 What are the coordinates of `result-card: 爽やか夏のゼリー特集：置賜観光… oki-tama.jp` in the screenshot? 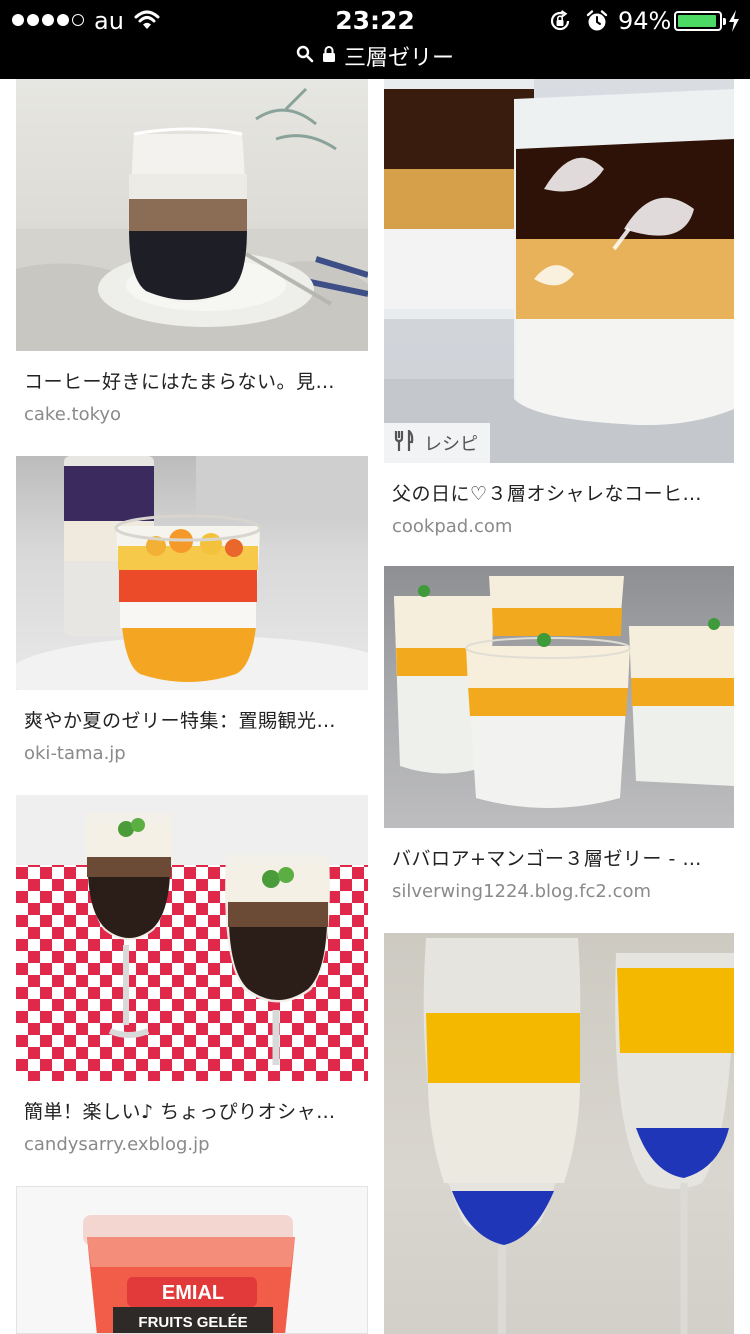 It's located at (192, 610).